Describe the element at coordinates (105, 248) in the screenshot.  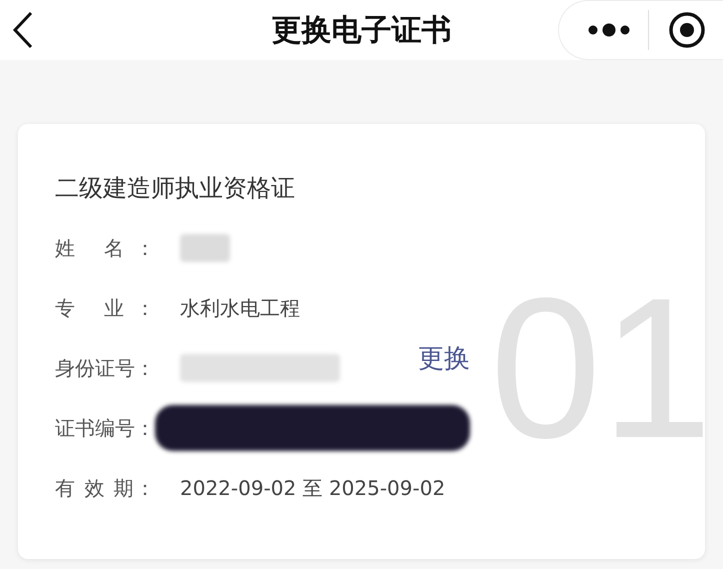
I see `field-label: 姓 名：` at that location.